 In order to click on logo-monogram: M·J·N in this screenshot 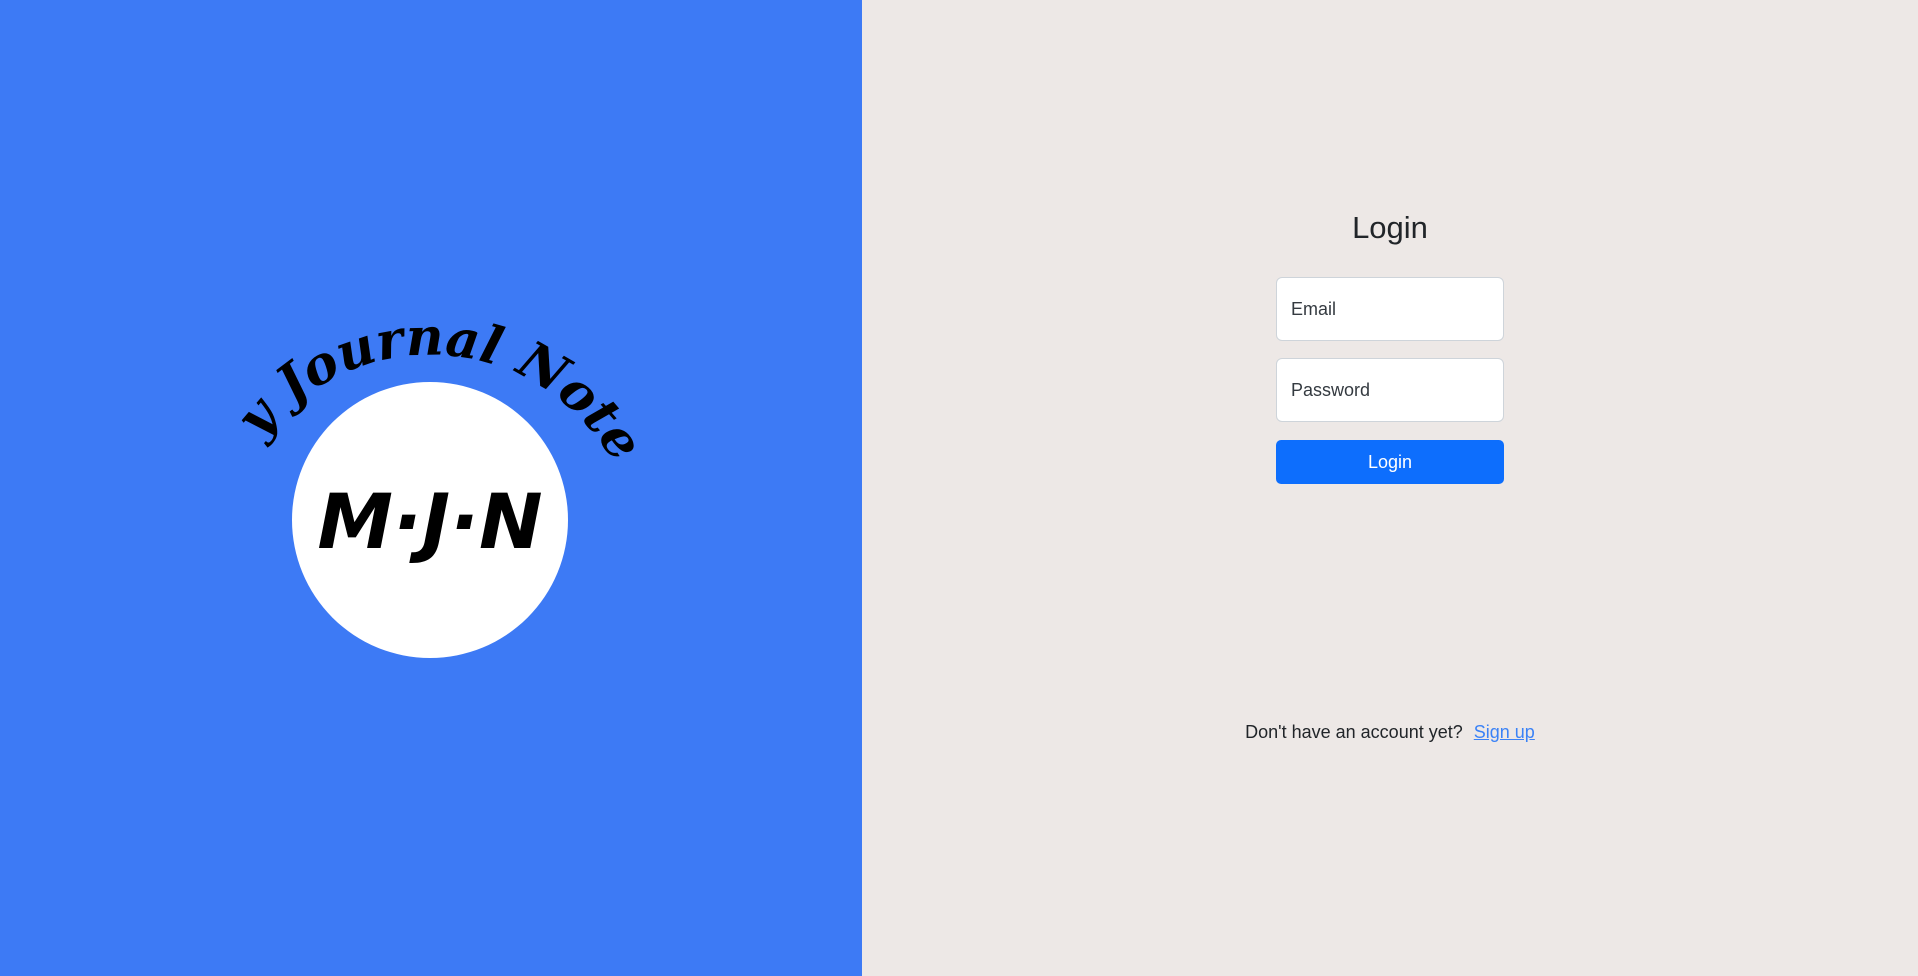, I will do `click(429, 521)`.